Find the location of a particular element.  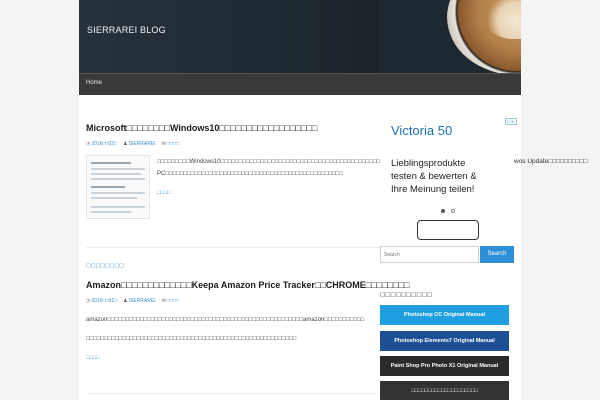

nav-home-link: Home is located at coordinates (94, 83).